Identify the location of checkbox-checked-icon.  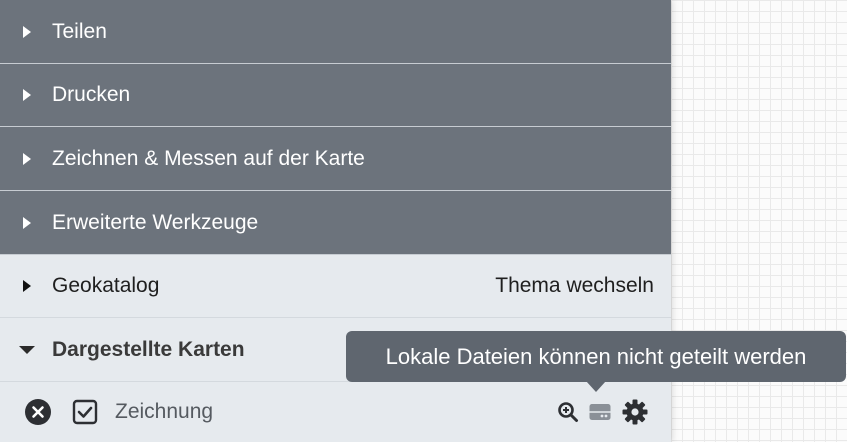
(85, 412).